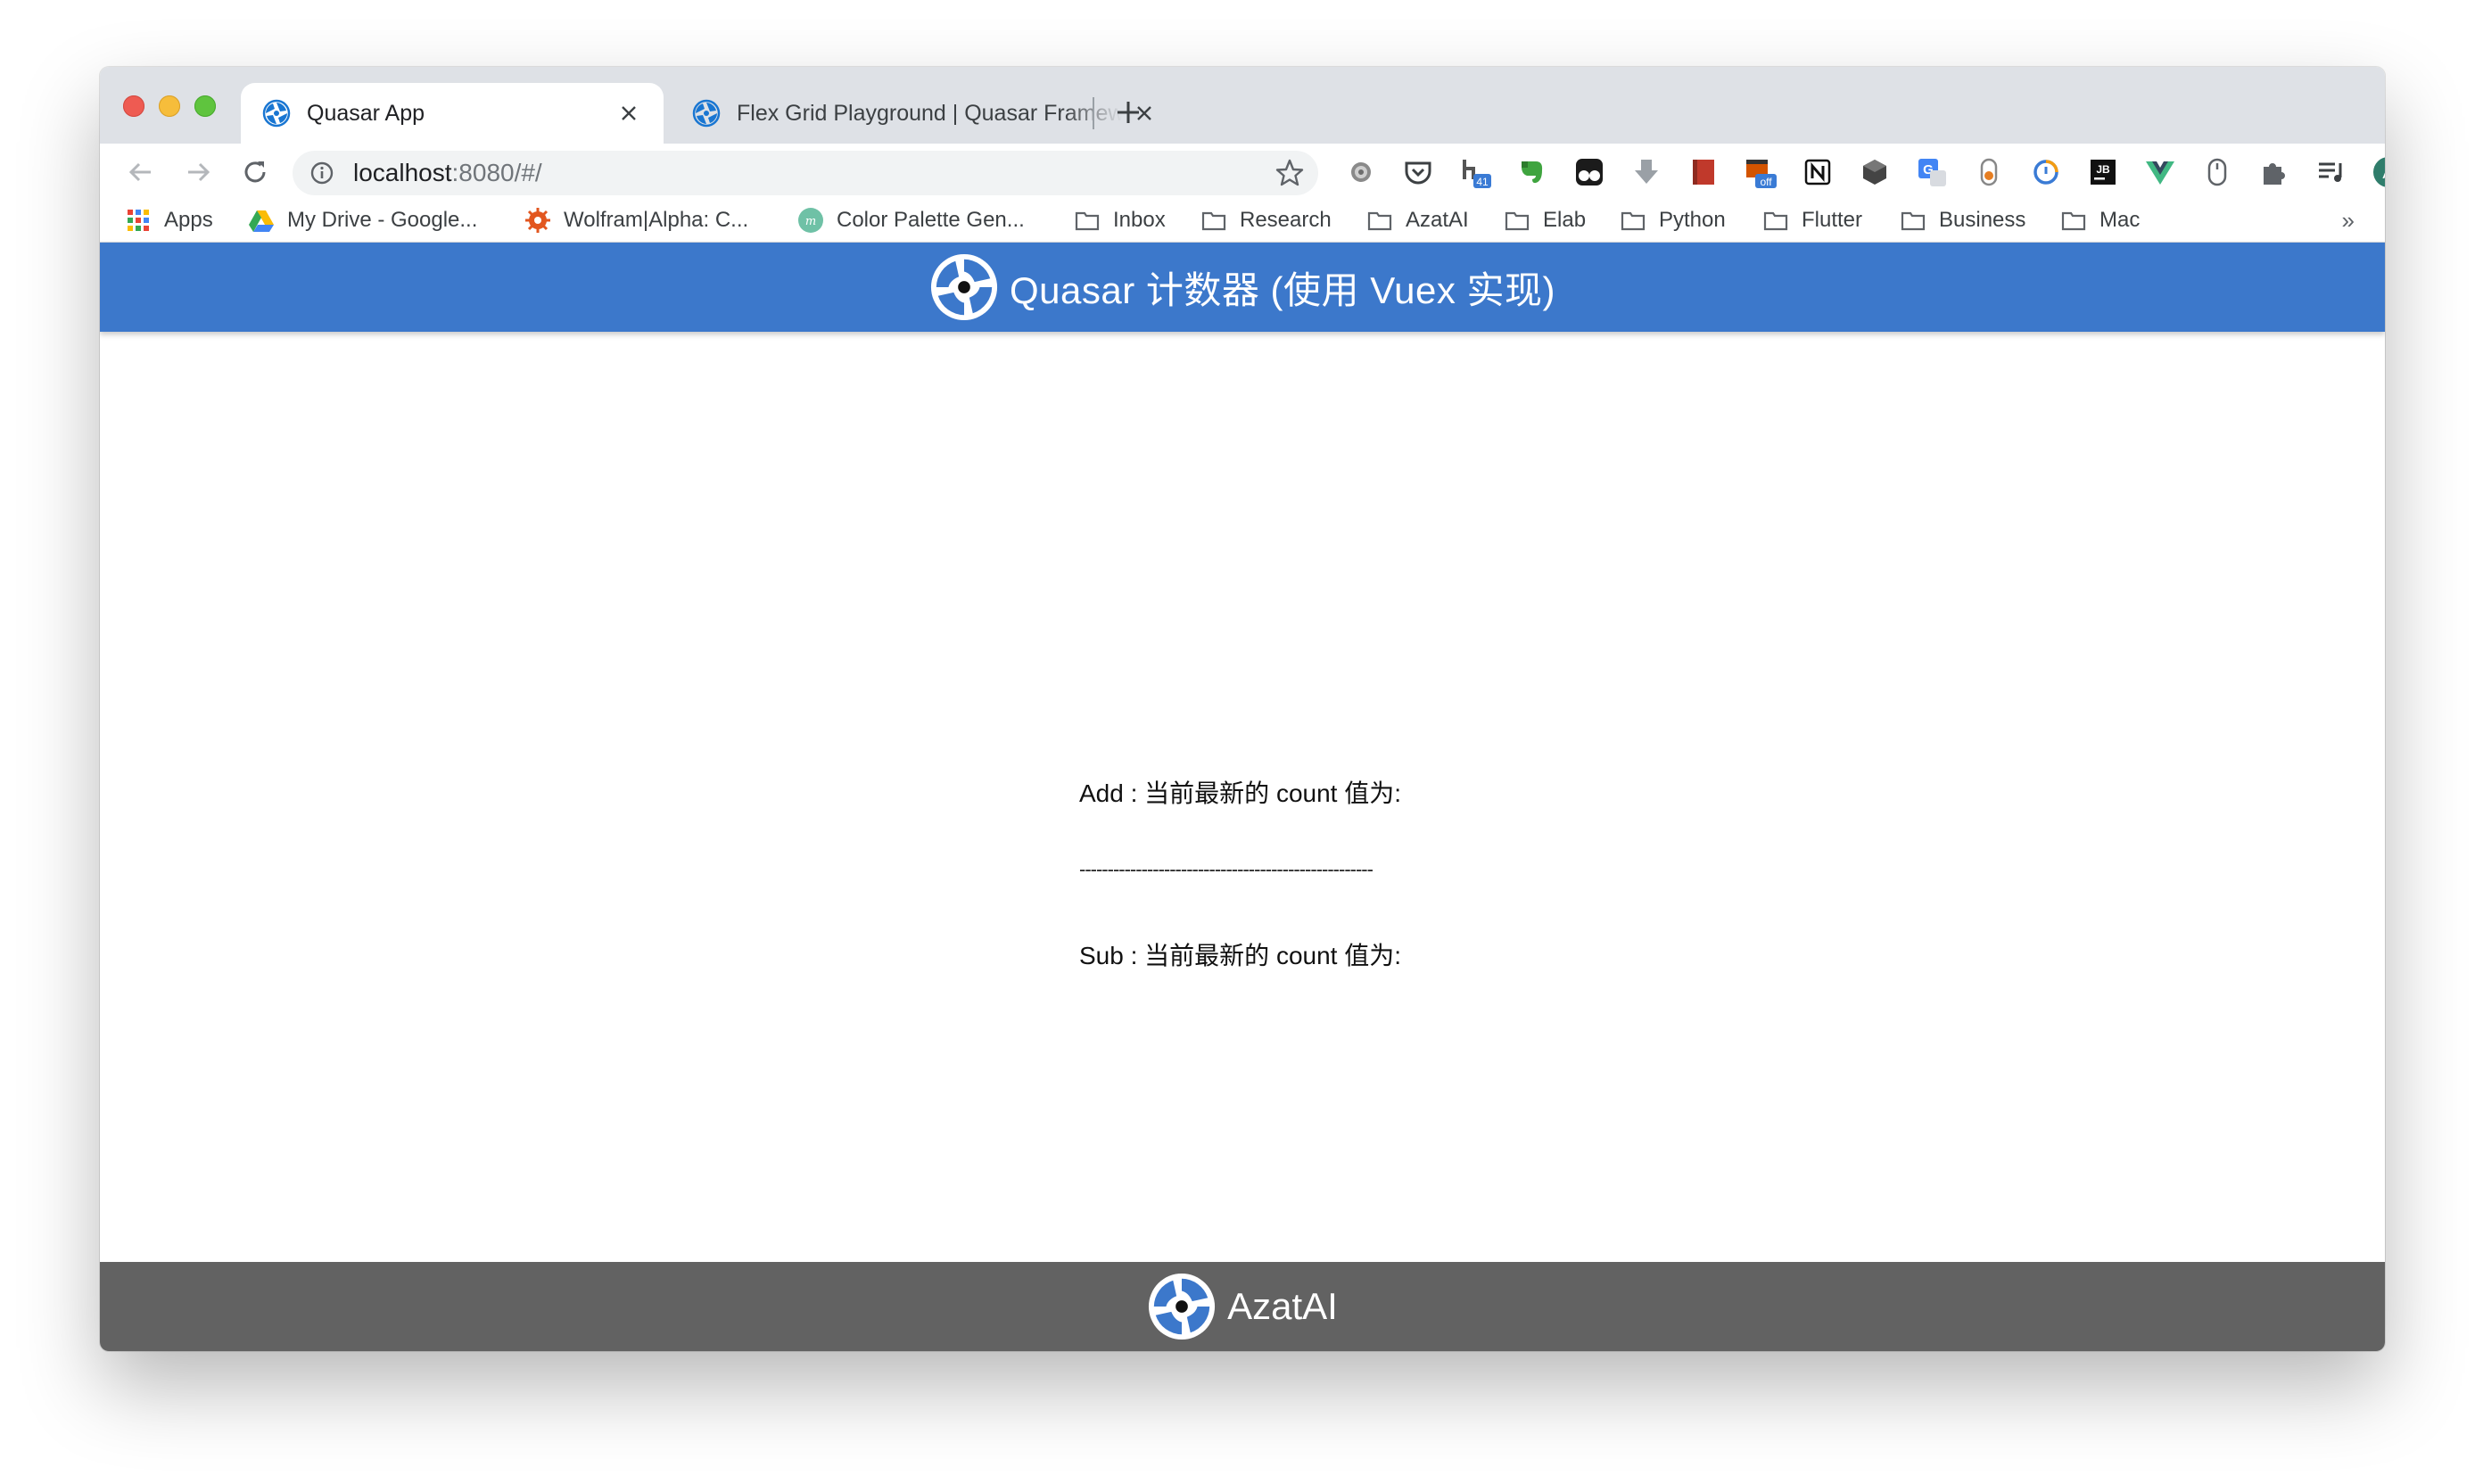  I want to click on sub-count-text: Sub : 当前最新的 count 值为:, so click(1240, 956).